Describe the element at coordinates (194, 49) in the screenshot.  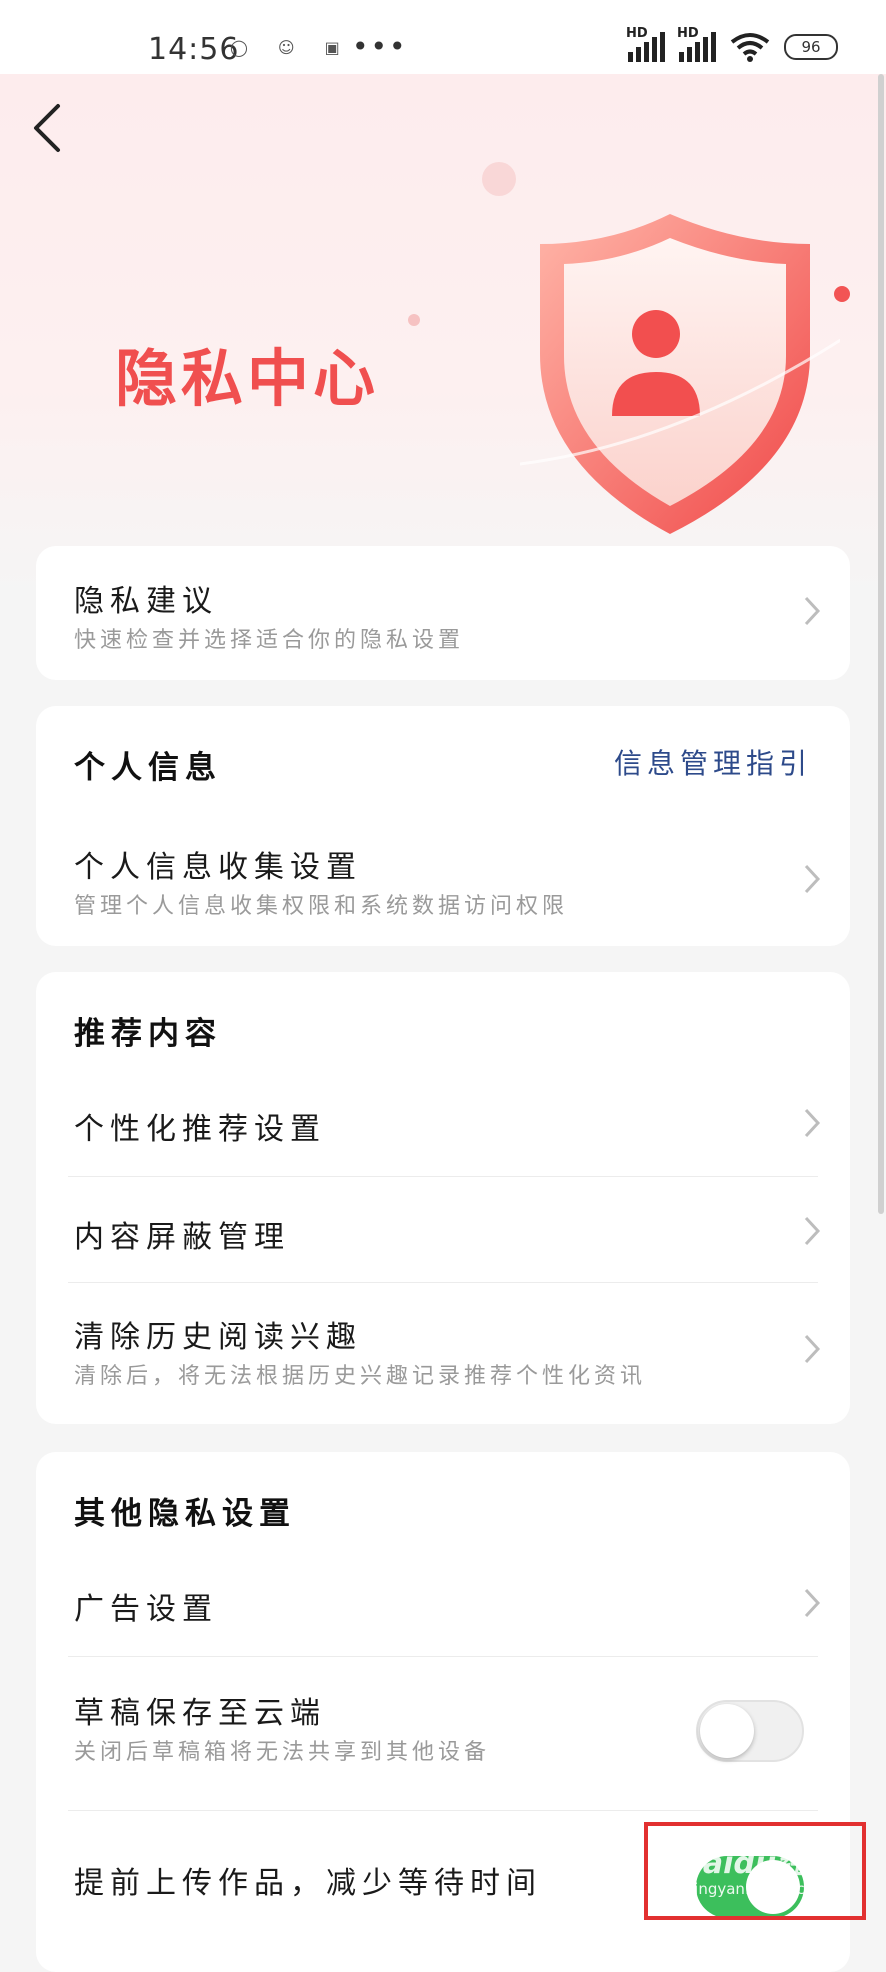
I see `status-time: 14:56` at that location.